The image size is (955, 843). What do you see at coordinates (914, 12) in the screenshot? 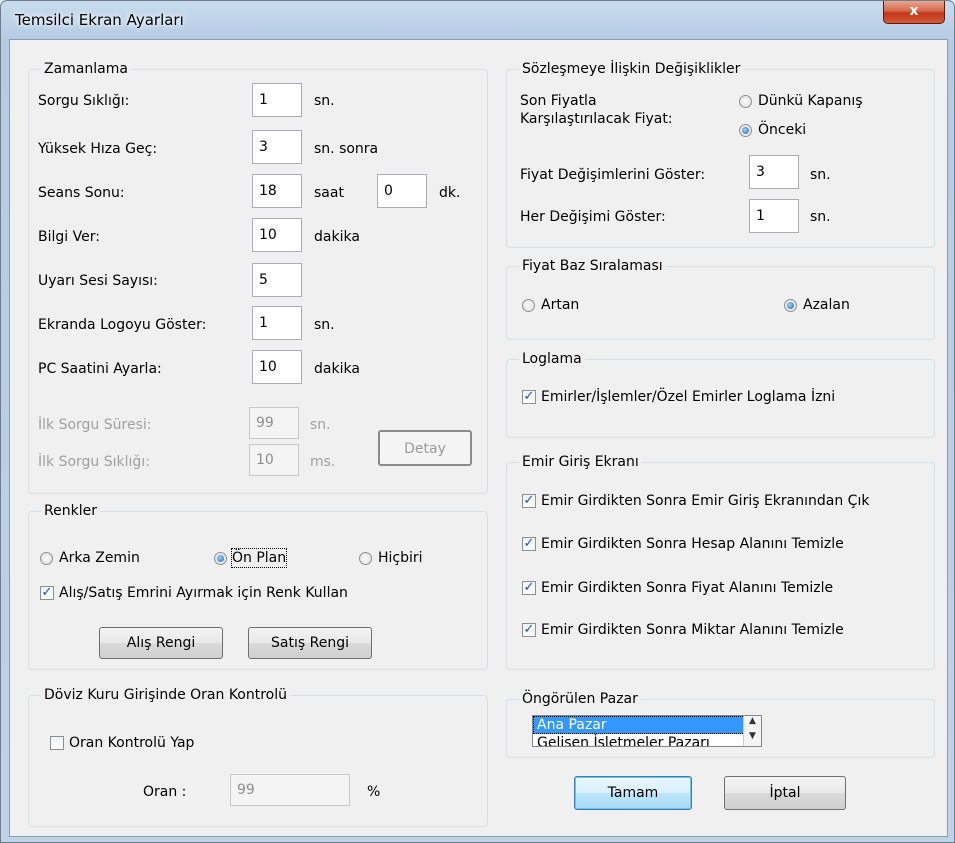
I see `close-button: x` at bounding box center [914, 12].